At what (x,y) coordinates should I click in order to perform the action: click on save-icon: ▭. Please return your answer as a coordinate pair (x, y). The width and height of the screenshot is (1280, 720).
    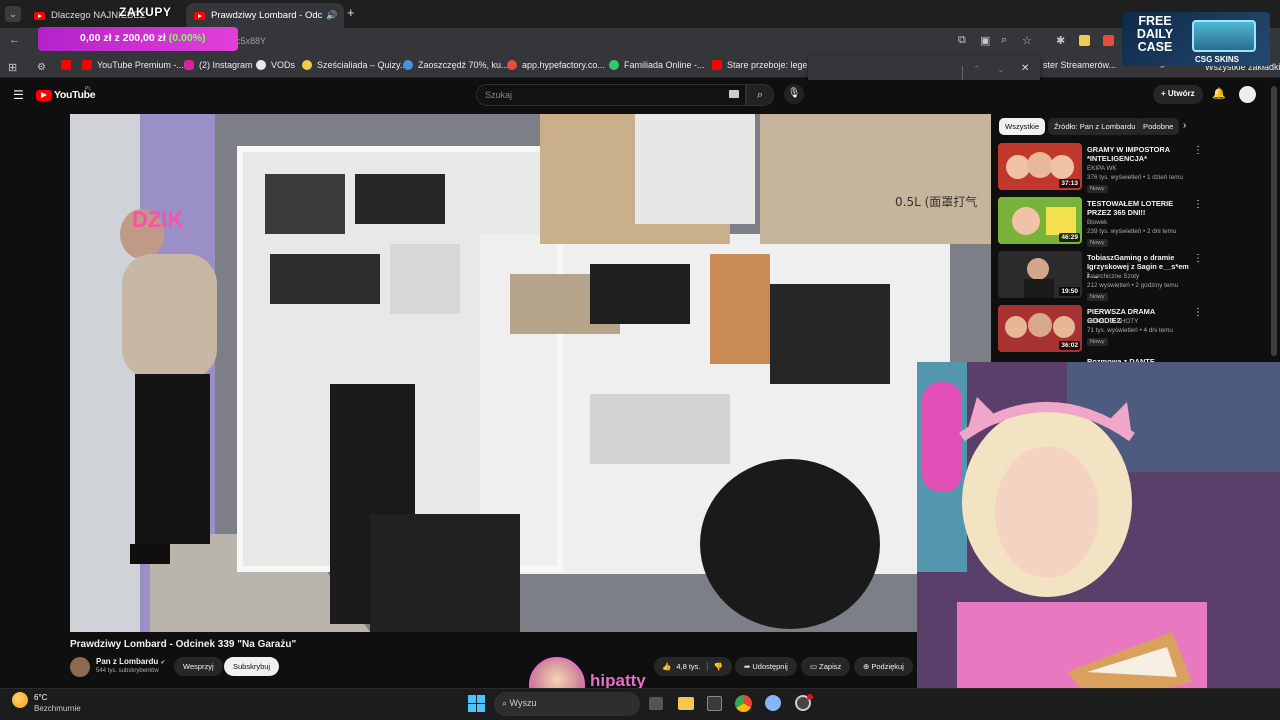
    Looking at the image, I should click on (815, 666).